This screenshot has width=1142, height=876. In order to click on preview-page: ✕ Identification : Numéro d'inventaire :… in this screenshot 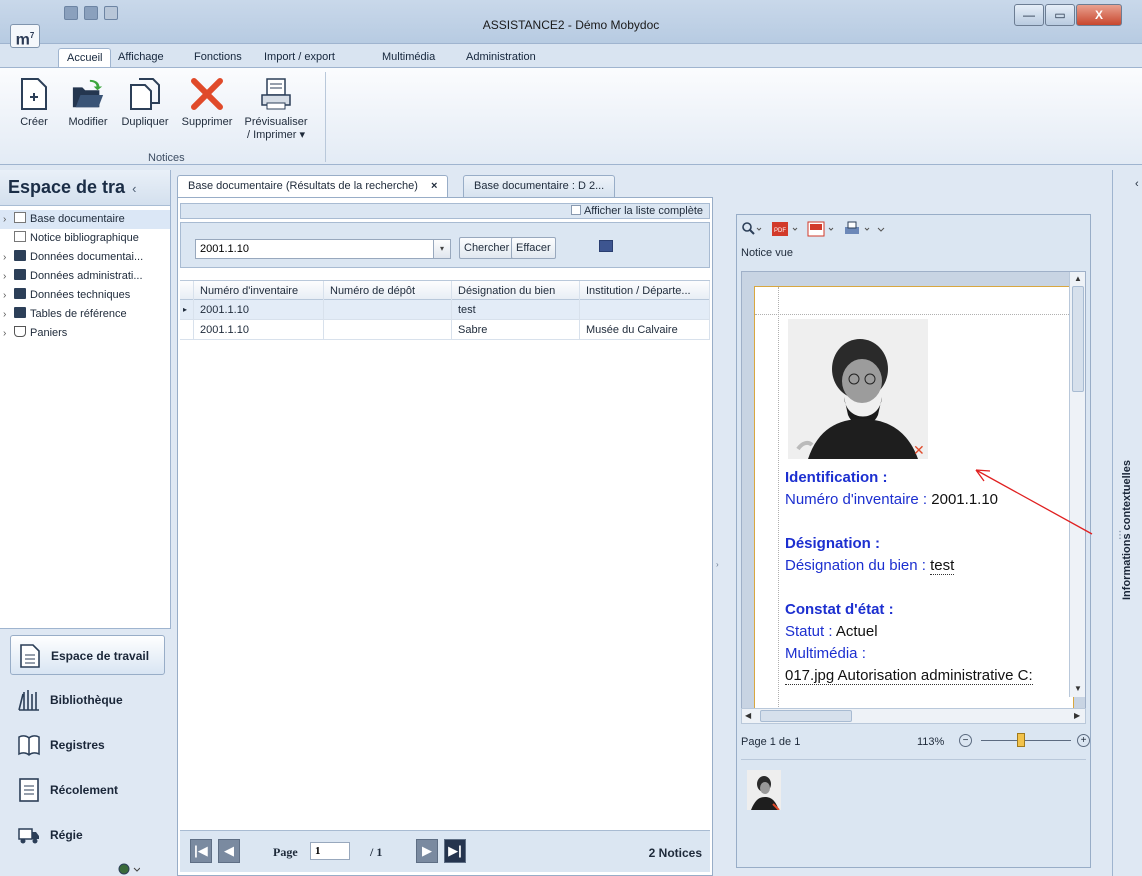, I will do `click(914, 501)`.